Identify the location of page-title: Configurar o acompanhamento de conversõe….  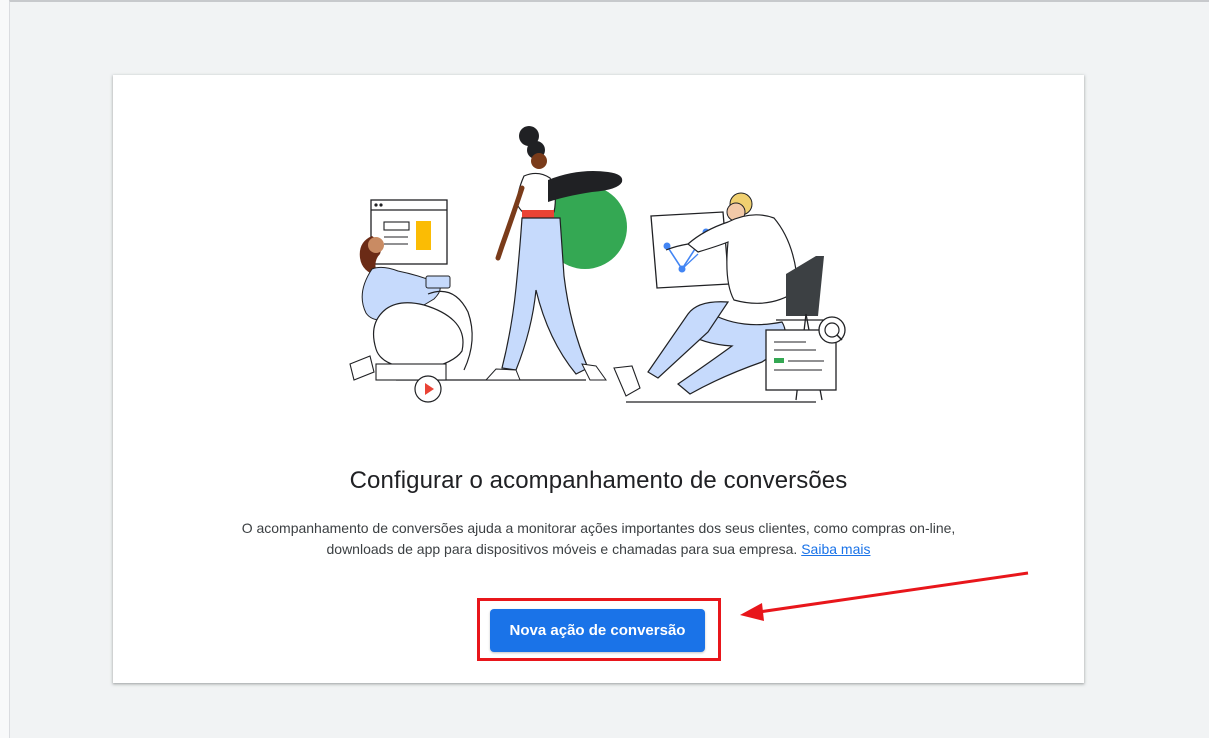
(598, 480).